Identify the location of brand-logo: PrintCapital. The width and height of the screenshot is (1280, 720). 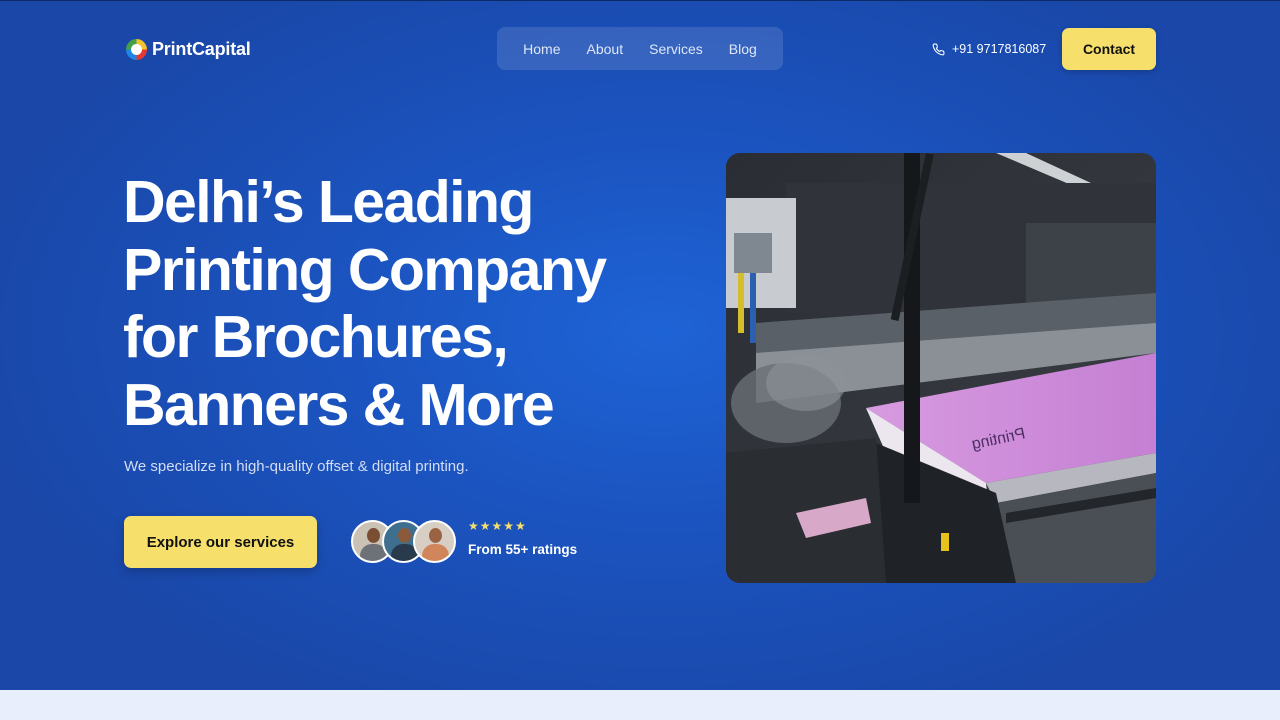
(188, 49).